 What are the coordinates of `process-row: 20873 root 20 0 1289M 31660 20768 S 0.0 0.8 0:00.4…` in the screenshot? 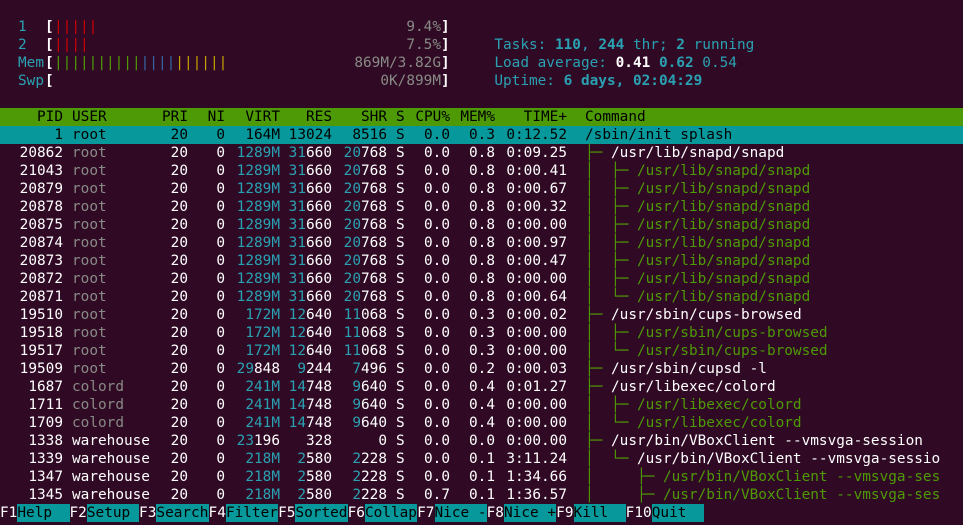 It's located at (481, 261).